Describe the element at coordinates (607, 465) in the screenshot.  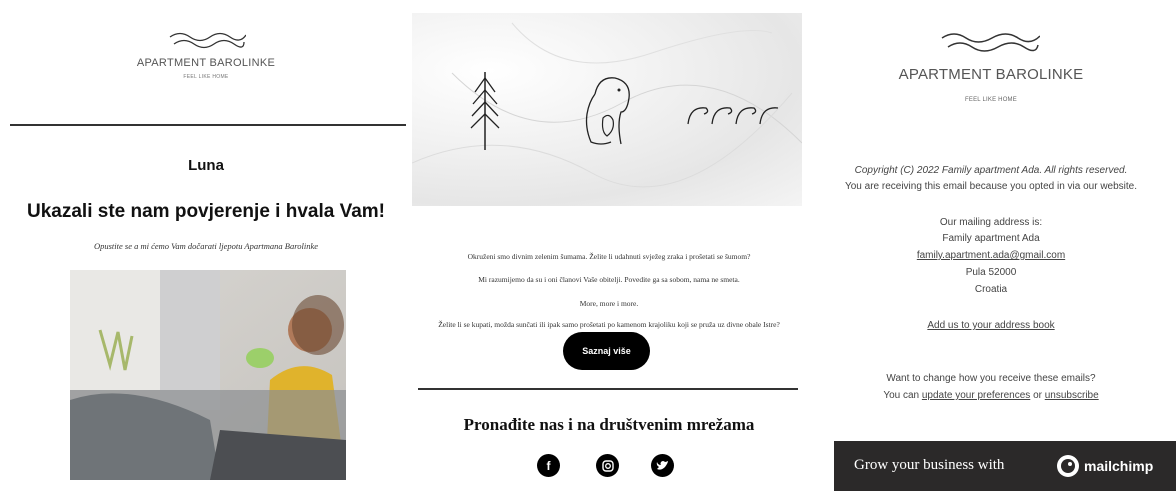
I see `instagram-icon` at that location.